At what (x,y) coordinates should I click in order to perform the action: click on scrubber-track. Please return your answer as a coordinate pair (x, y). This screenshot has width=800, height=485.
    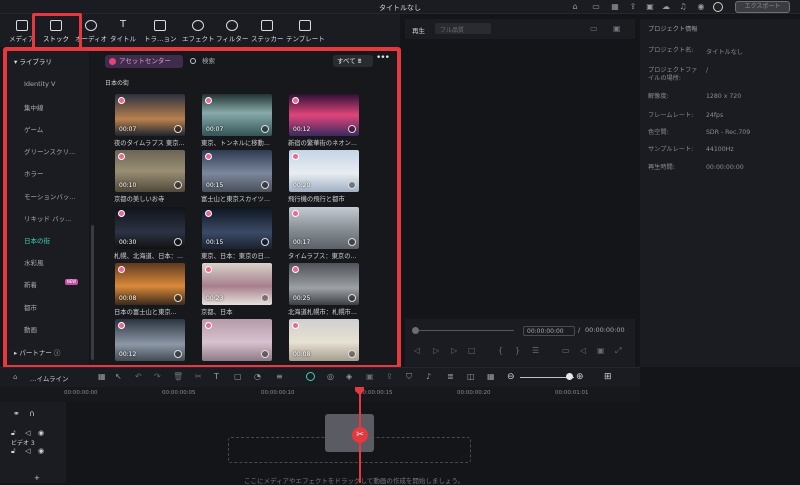
    Looking at the image, I should click on (466, 330).